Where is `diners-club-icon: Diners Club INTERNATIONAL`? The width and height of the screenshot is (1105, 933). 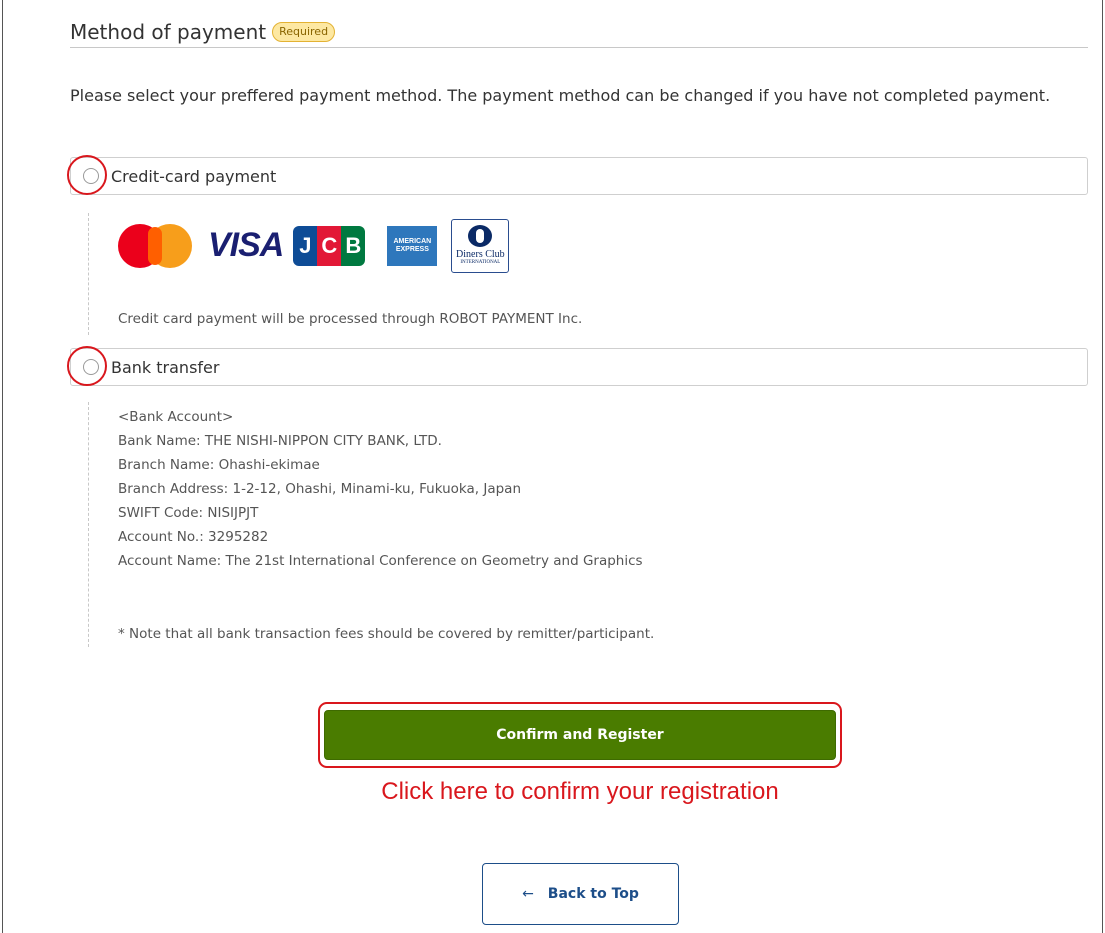 diners-club-icon: Diners Club INTERNATIONAL is located at coordinates (480, 245).